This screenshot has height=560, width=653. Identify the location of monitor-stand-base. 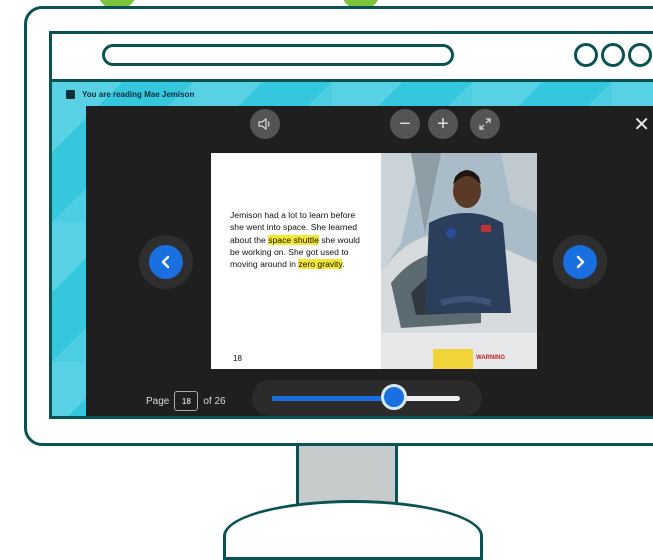
(353, 530).